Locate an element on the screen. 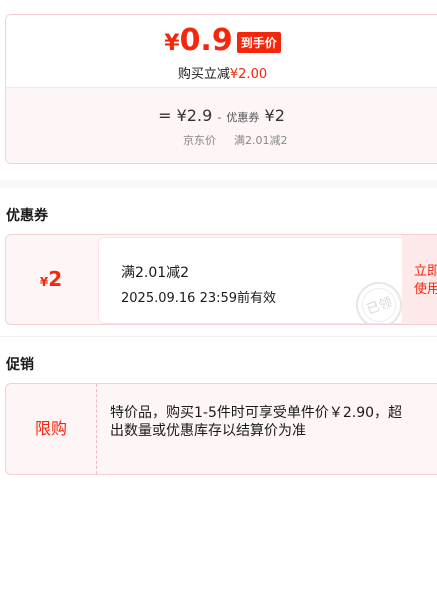 Image resolution: width=437 pixels, height=601 pixels. minus-sign: - is located at coordinates (219, 117).